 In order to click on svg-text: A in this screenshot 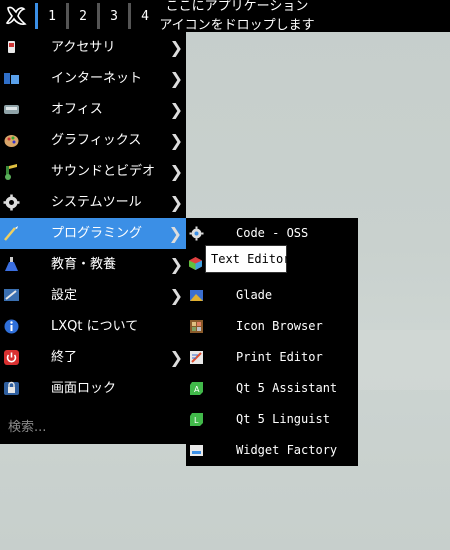, I will do `click(197, 389)`.